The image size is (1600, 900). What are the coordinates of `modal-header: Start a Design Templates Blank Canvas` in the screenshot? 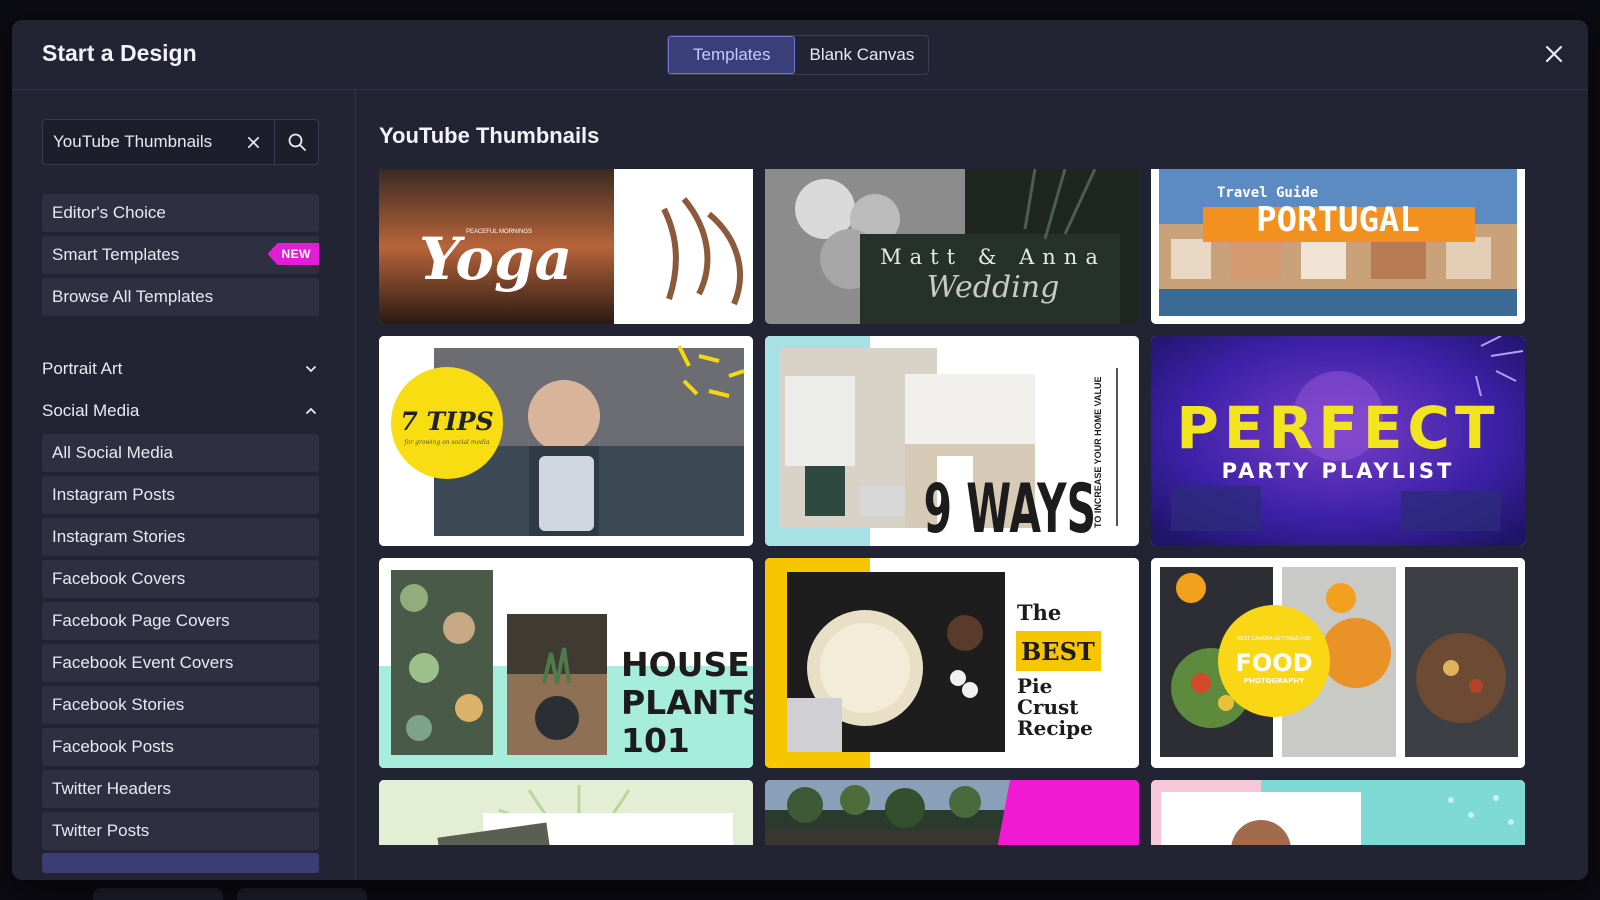 It's located at (800, 55).